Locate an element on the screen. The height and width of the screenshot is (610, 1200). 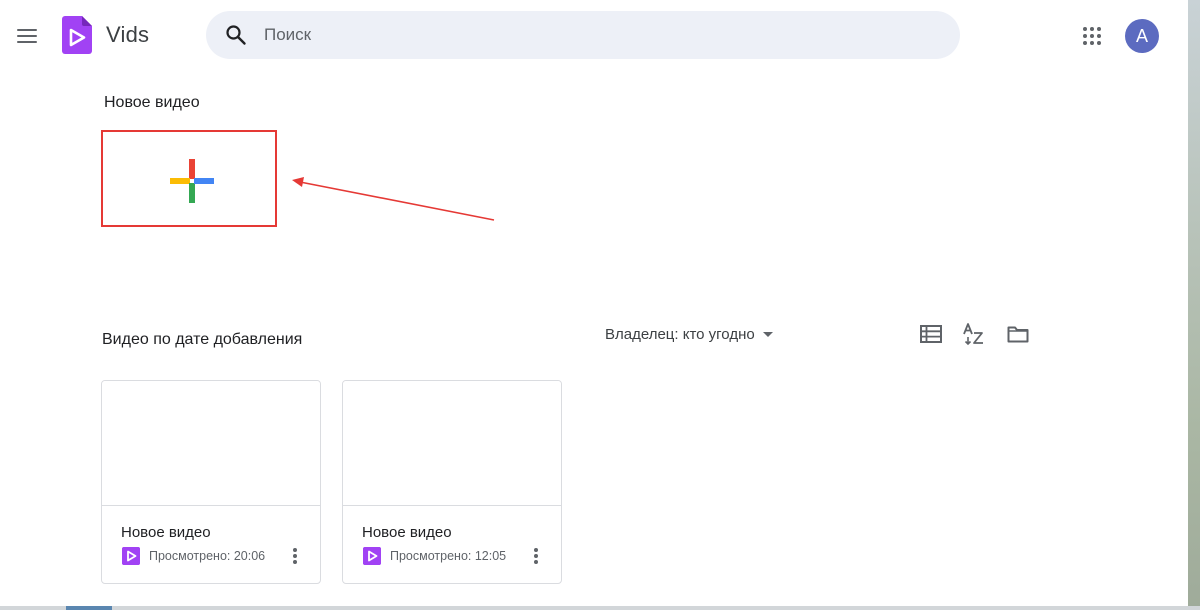
search-box is located at coordinates (583, 35).